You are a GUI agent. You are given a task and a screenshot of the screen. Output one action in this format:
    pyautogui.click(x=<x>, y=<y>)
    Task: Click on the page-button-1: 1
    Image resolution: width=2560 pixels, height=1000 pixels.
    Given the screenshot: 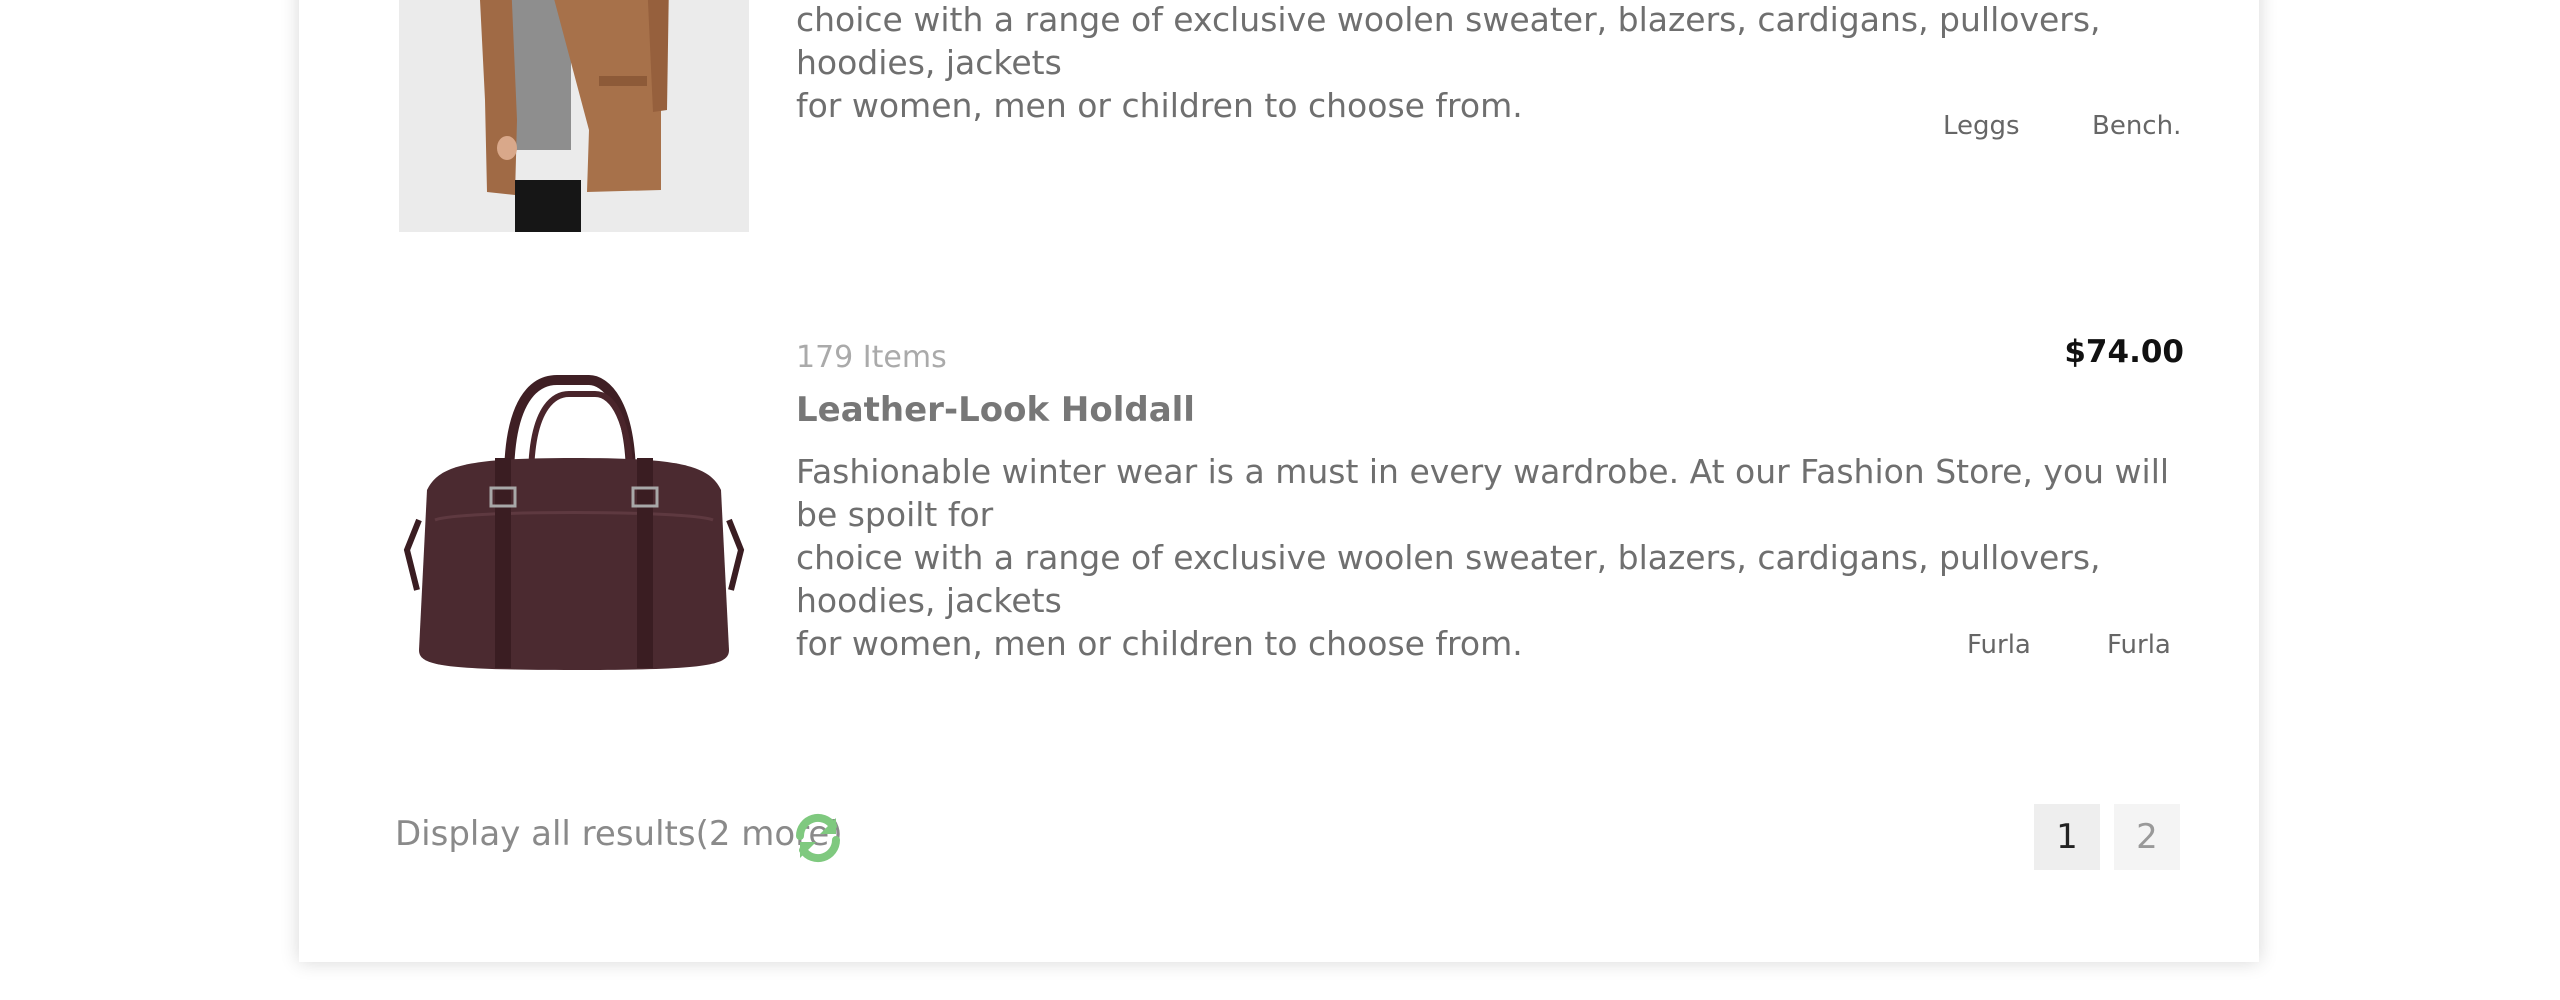 What is the action you would take?
    pyautogui.click(x=2067, y=837)
    